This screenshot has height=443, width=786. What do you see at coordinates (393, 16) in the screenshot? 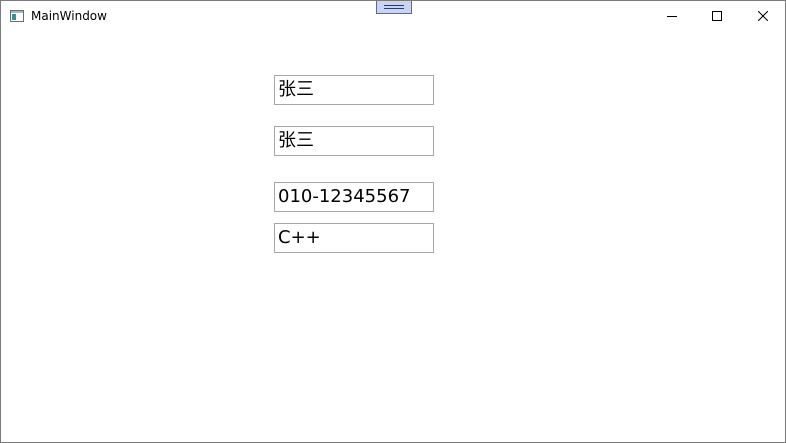
I see `title-bar: MainWindow` at bounding box center [393, 16].